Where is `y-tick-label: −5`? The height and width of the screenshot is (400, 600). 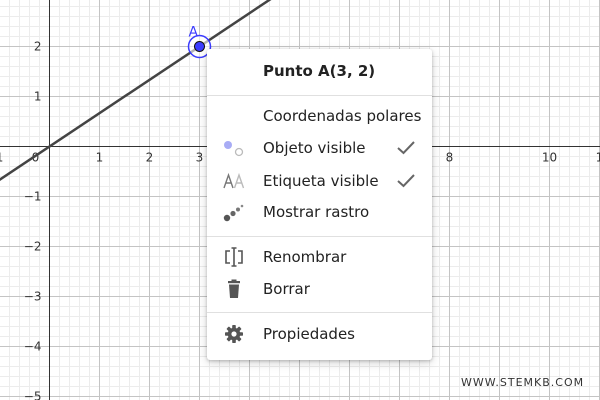
y-tick-label: −5 is located at coordinates (33, 395).